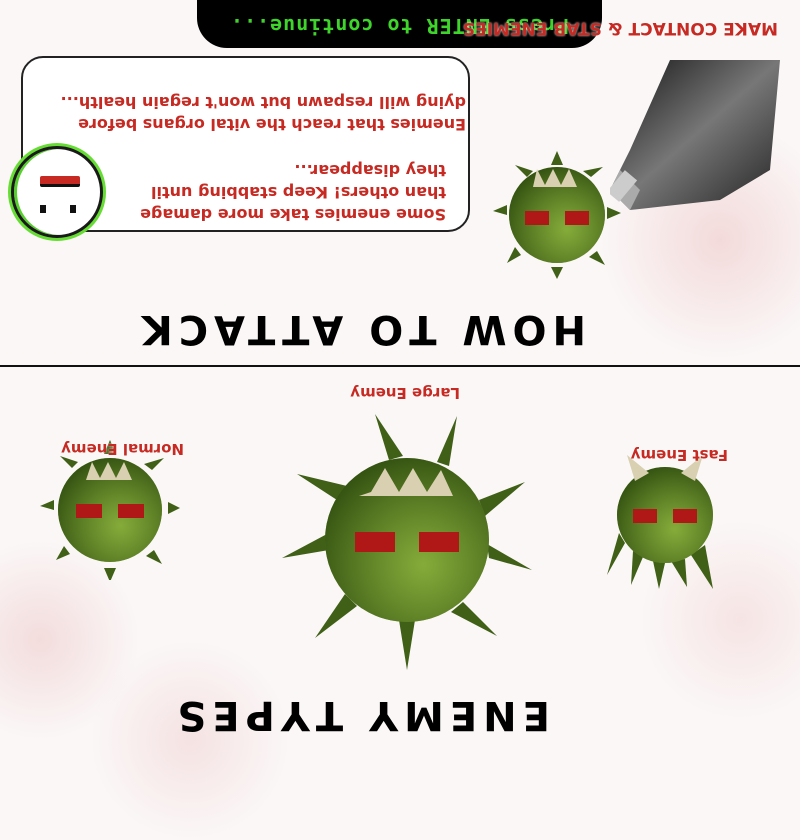 This screenshot has height=840, width=800. Describe the element at coordinates (620, 28) in the screenshot. I see `attack-instruction-header: MAKE CONTACT & STAB ENEMIES` at that location.